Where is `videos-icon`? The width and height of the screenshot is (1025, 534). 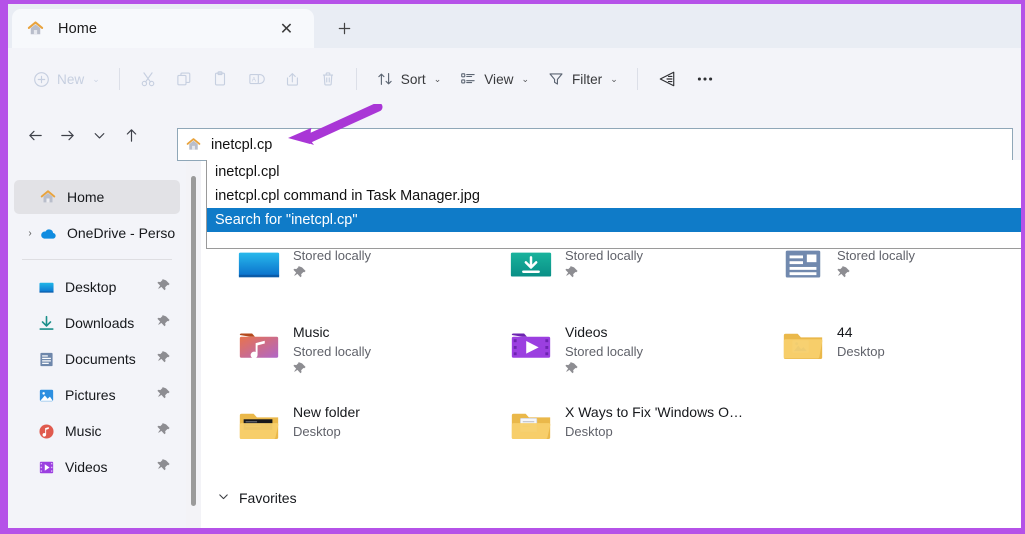 videos-icon is located at coordinates (46, 467).